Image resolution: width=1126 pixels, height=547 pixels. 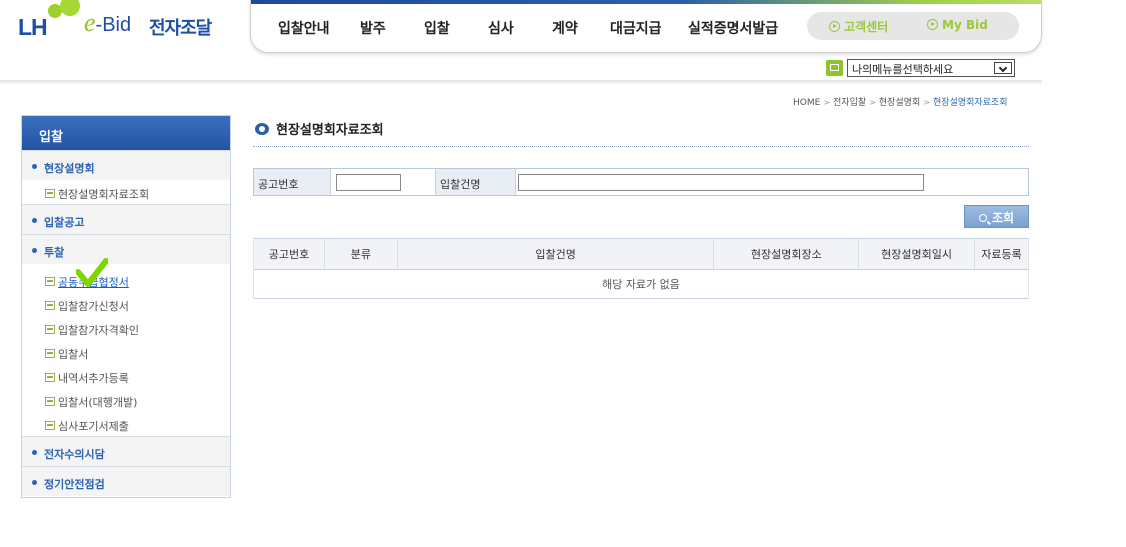 I want to click on bid-name-label: 입찰건명, so click(x=475, y=182).